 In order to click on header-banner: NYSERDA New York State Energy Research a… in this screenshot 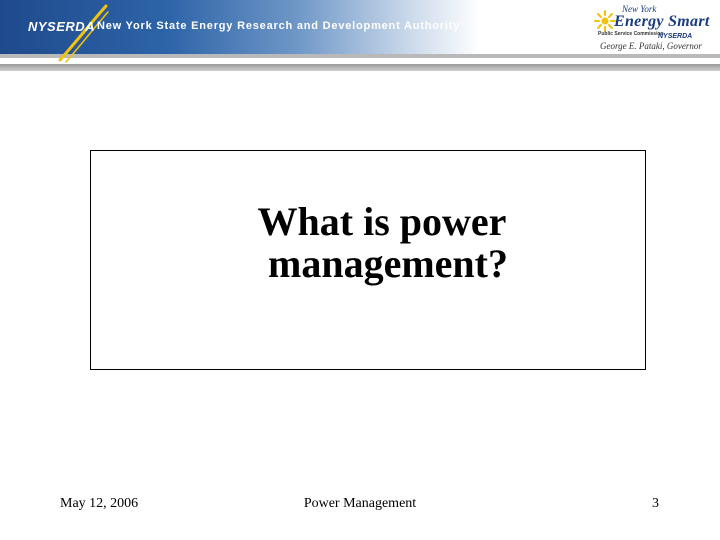, I will do `click(360, 35)`.